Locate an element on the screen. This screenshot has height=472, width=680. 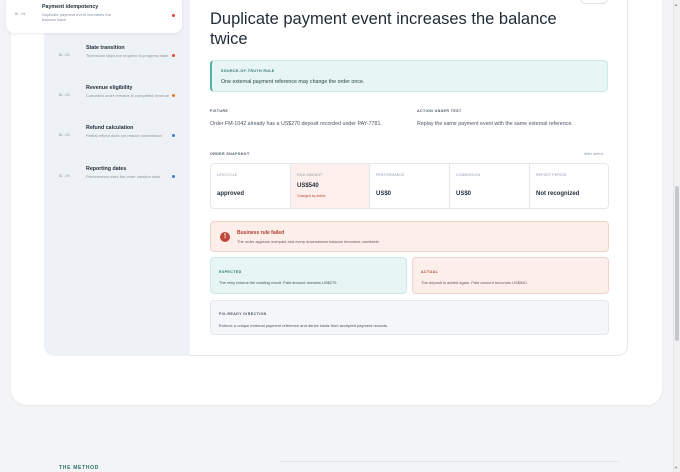
source-of-truth-label: SOURCE-OF-TRUTH RULE is located at coordinates (248, 71).